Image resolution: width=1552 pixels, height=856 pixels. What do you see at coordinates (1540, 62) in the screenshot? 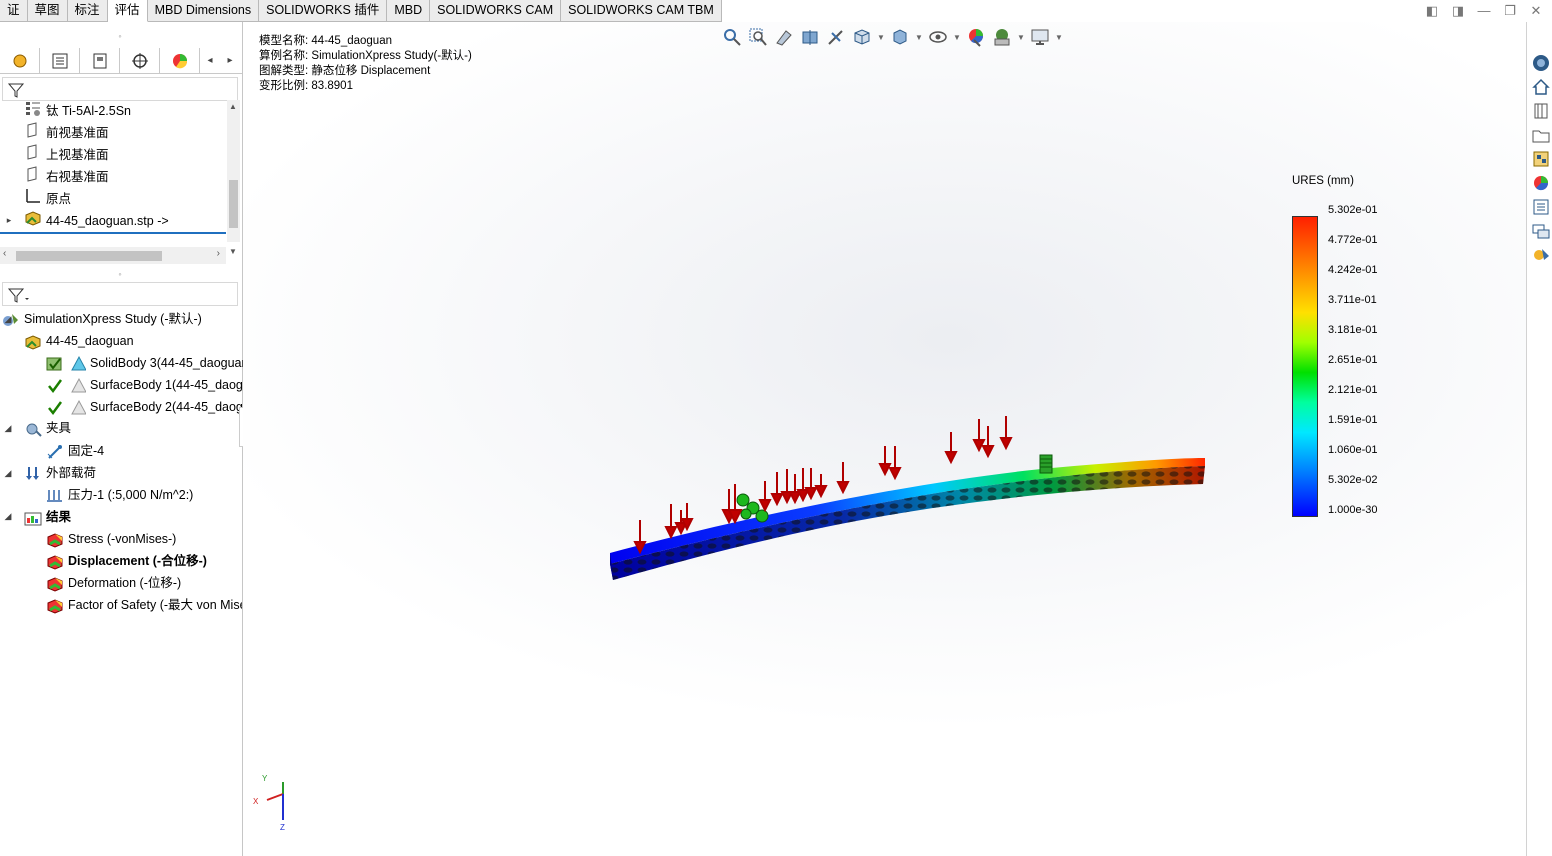
I see `resources-icon` at bounding box center [1540, 62].